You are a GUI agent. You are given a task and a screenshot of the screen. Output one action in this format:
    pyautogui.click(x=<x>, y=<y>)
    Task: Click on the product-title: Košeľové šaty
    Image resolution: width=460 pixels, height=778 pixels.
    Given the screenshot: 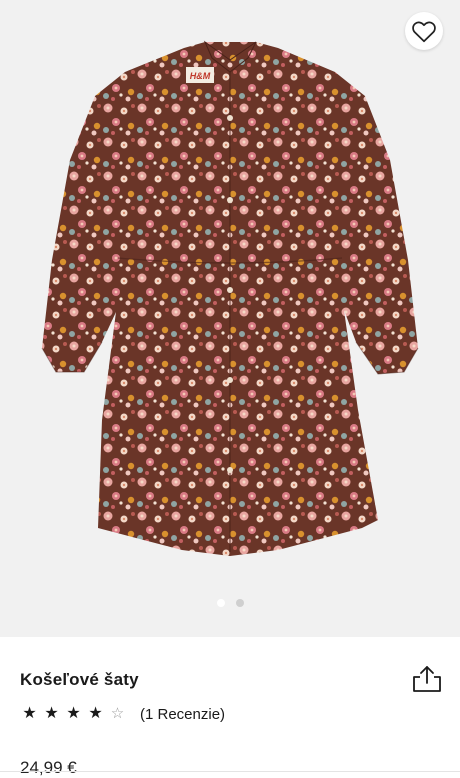 What is the action you would take?
    pyautogui.click(x=79, y=679)
    